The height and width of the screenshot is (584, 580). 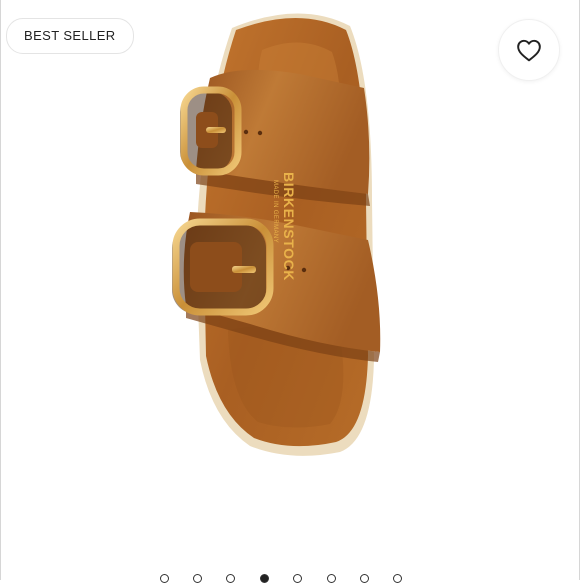 What do you see at coordinates (211, 131) in the screenshot?
I see `upper-buckle` at bounding box center [211, 131].